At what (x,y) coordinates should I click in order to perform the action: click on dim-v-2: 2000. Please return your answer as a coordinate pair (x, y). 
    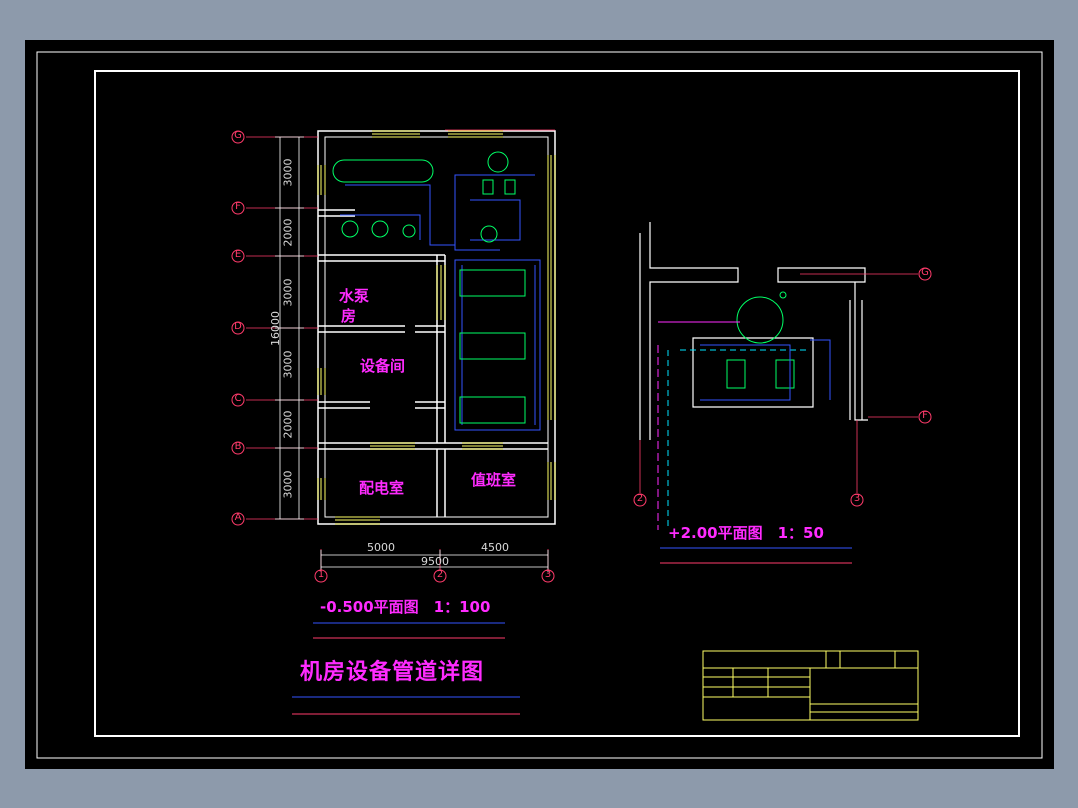
    Looking at the image, I should click on (288, 232).